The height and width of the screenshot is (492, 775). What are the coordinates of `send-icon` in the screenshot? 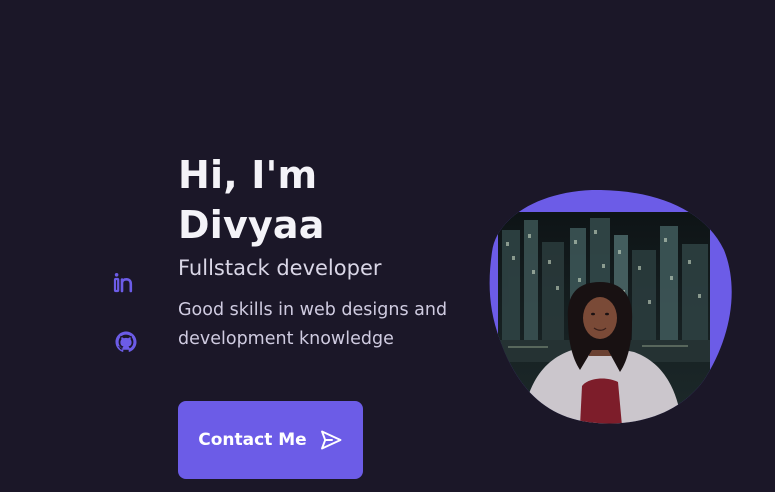 It's located at (331, 440).